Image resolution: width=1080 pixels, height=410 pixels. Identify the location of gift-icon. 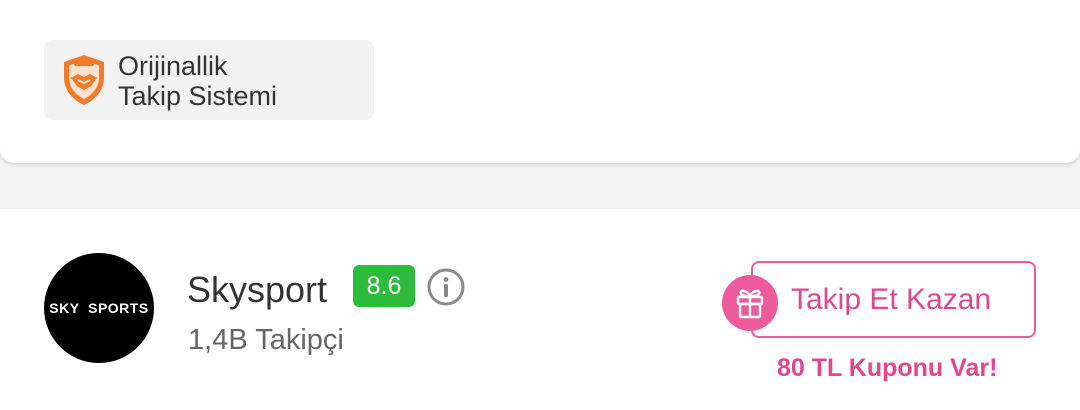
(750, 303).